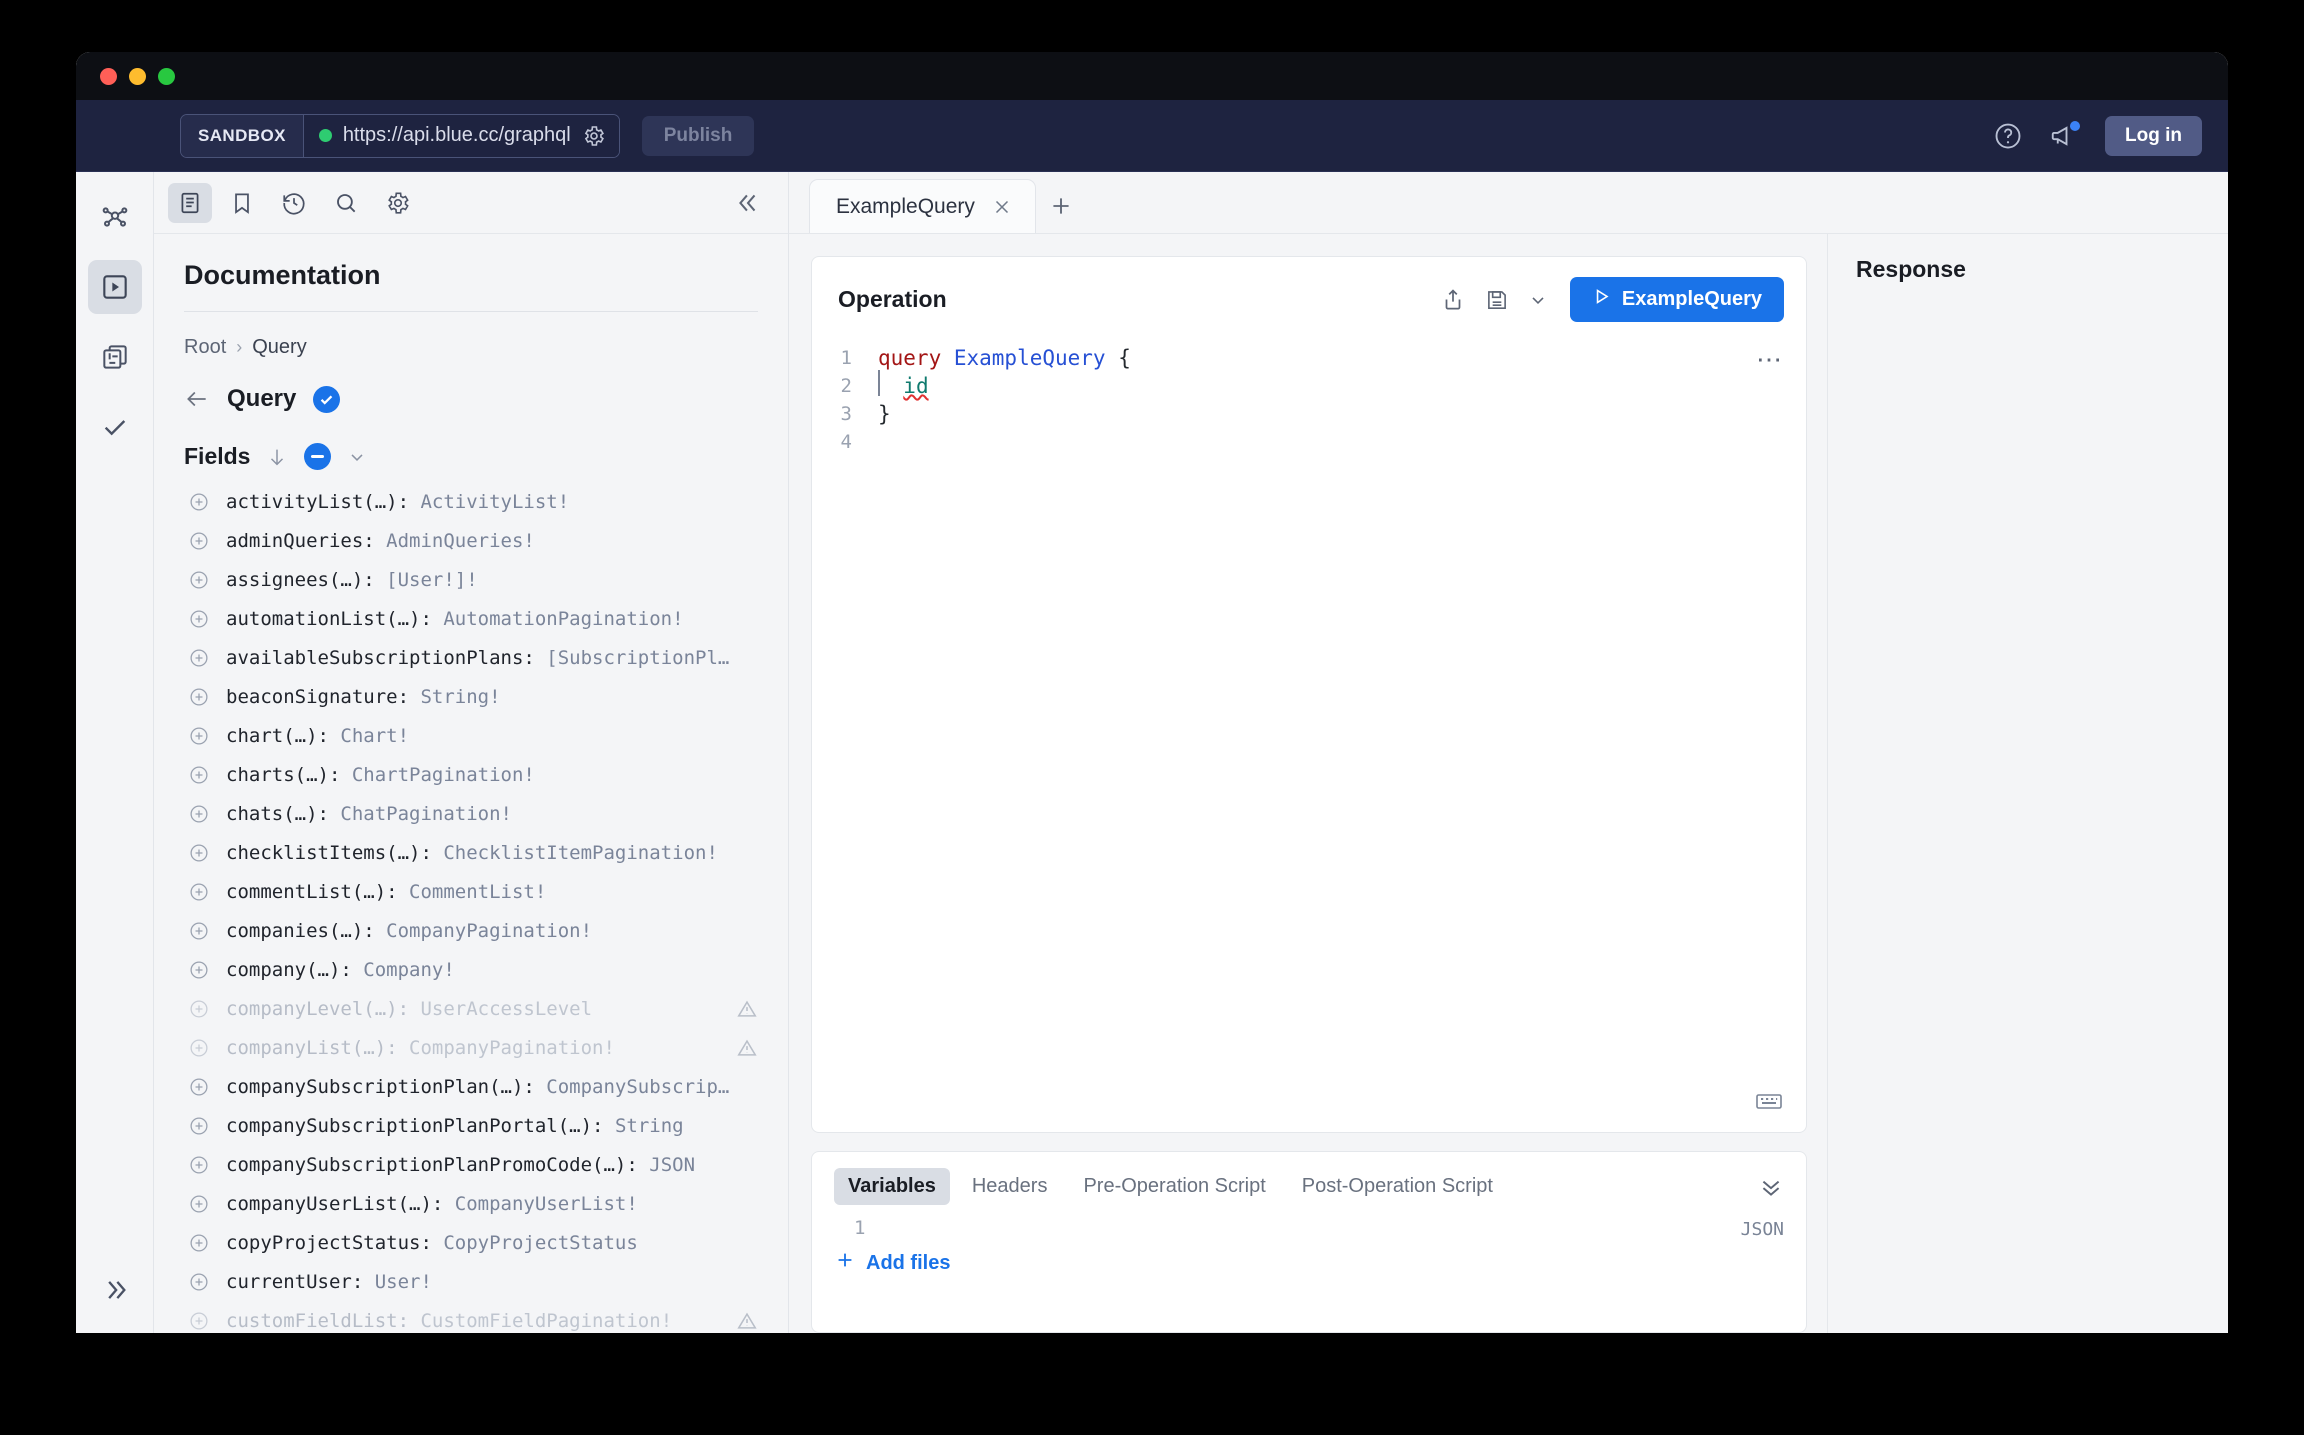 This screenshot has height=1435, width=2304. I want to click on field-row: assignees(…): [User!]!, so click(471, 579).